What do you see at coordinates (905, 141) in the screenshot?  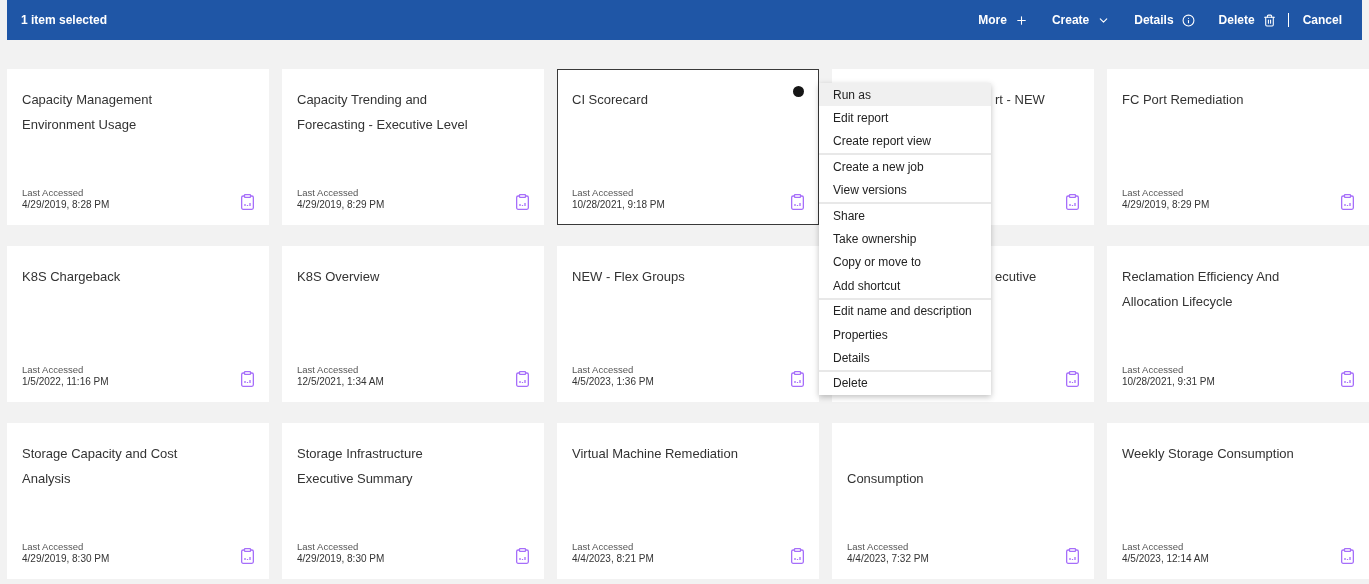 I see `menu-item: Create report view` at bounding box center [905, 141].